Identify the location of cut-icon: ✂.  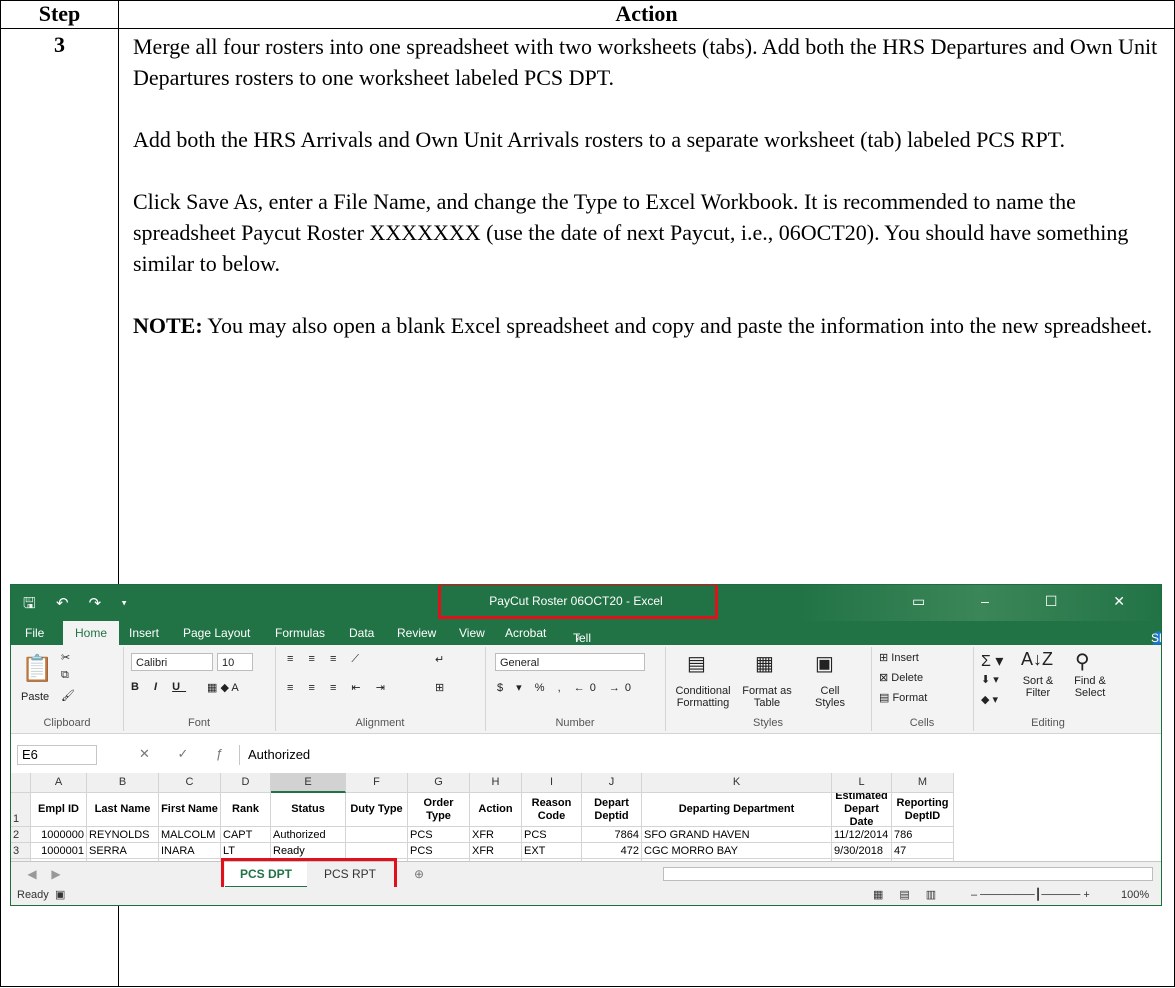
(65, 657).